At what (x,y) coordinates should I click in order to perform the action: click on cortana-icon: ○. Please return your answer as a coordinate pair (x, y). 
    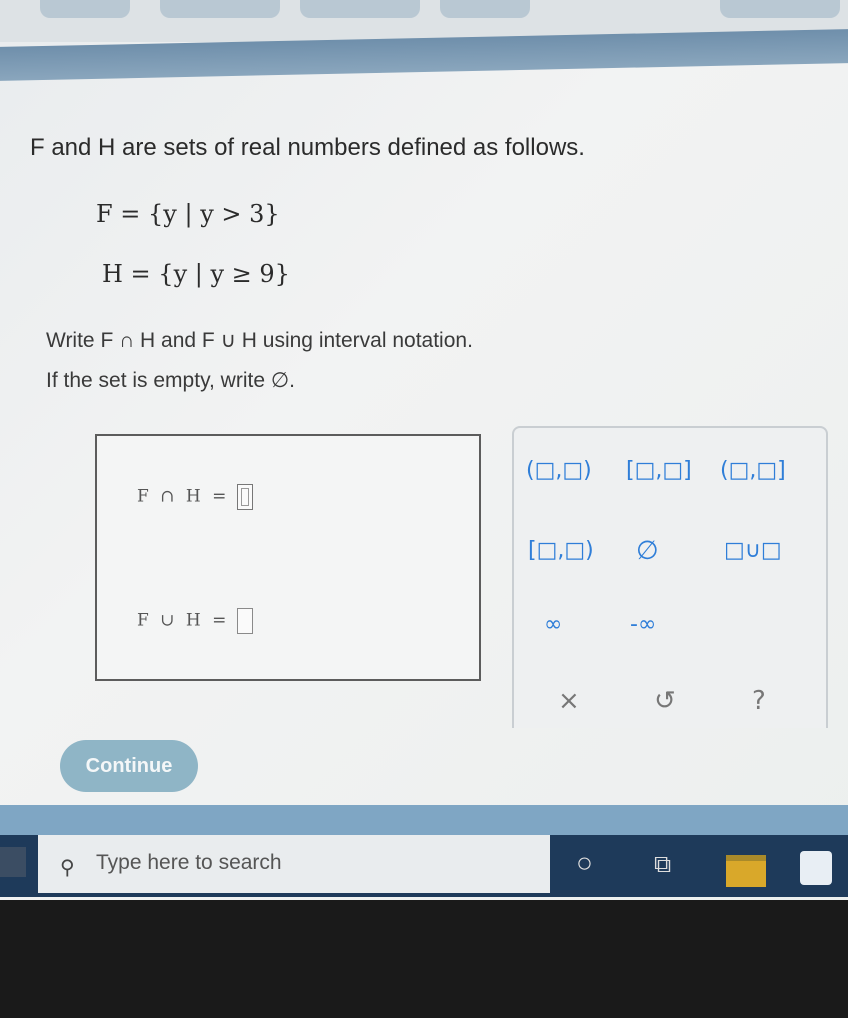
    Looking at the image, I should click on (584, 863).